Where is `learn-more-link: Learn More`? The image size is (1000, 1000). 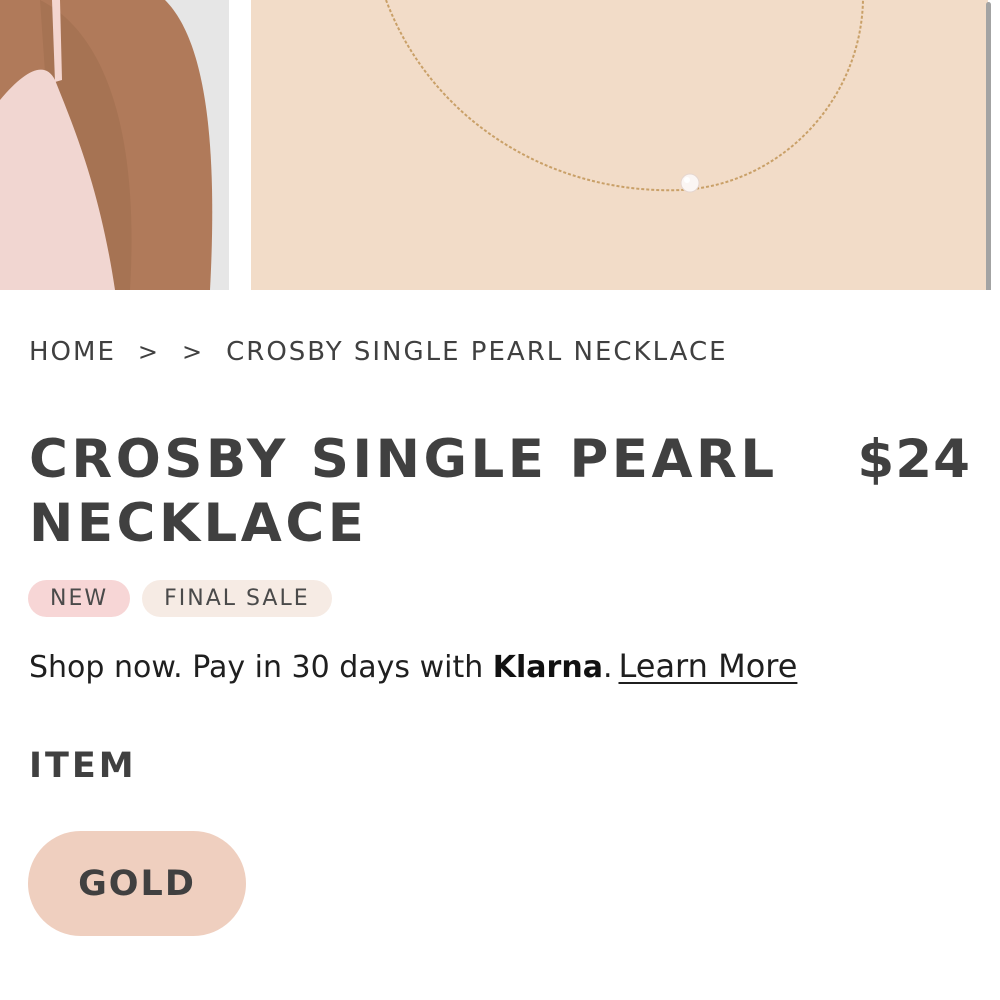 learn-more-link: Learn More is located at coordinates (707, 666).